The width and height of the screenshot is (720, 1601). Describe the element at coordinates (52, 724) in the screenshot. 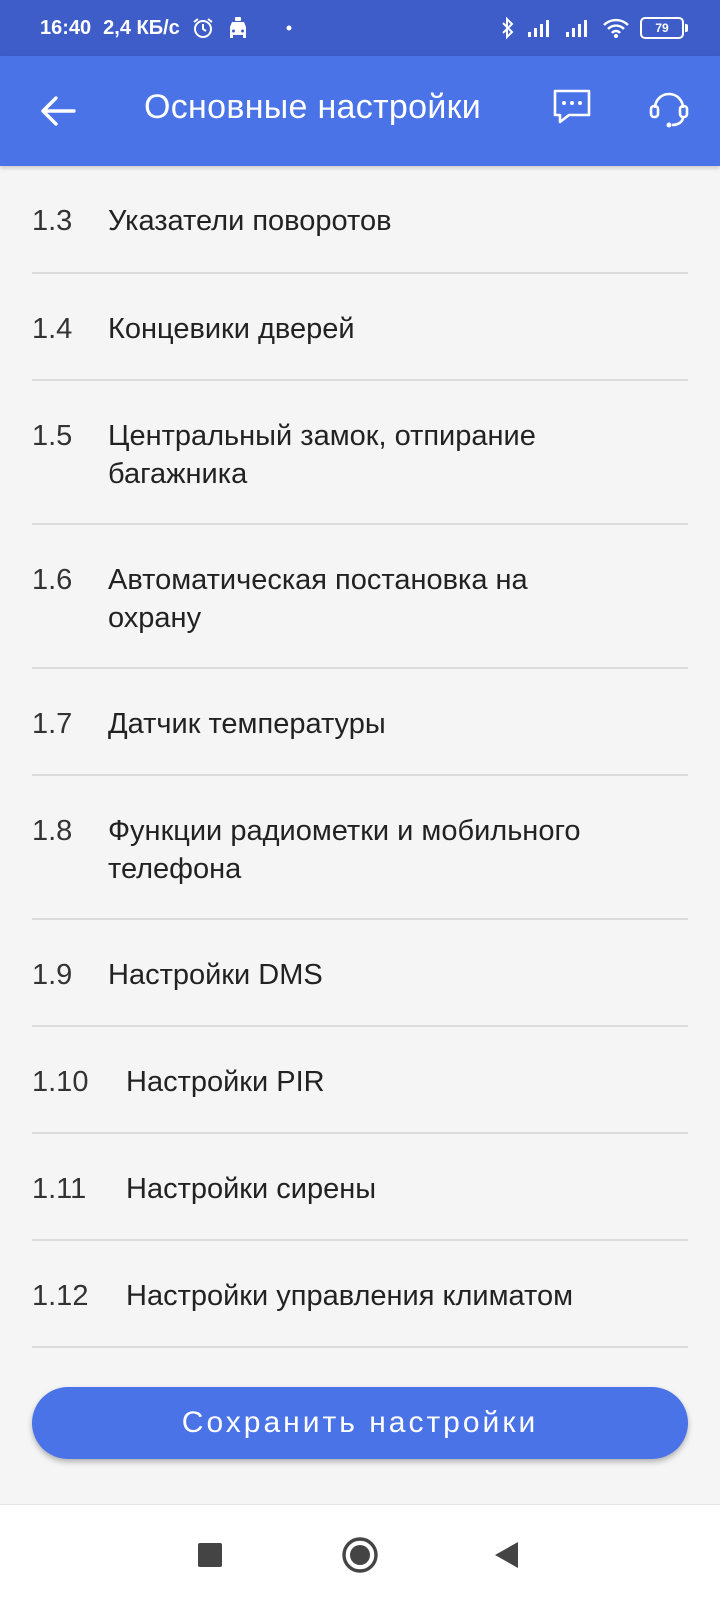

I see `item-number: 1.7` at that location.